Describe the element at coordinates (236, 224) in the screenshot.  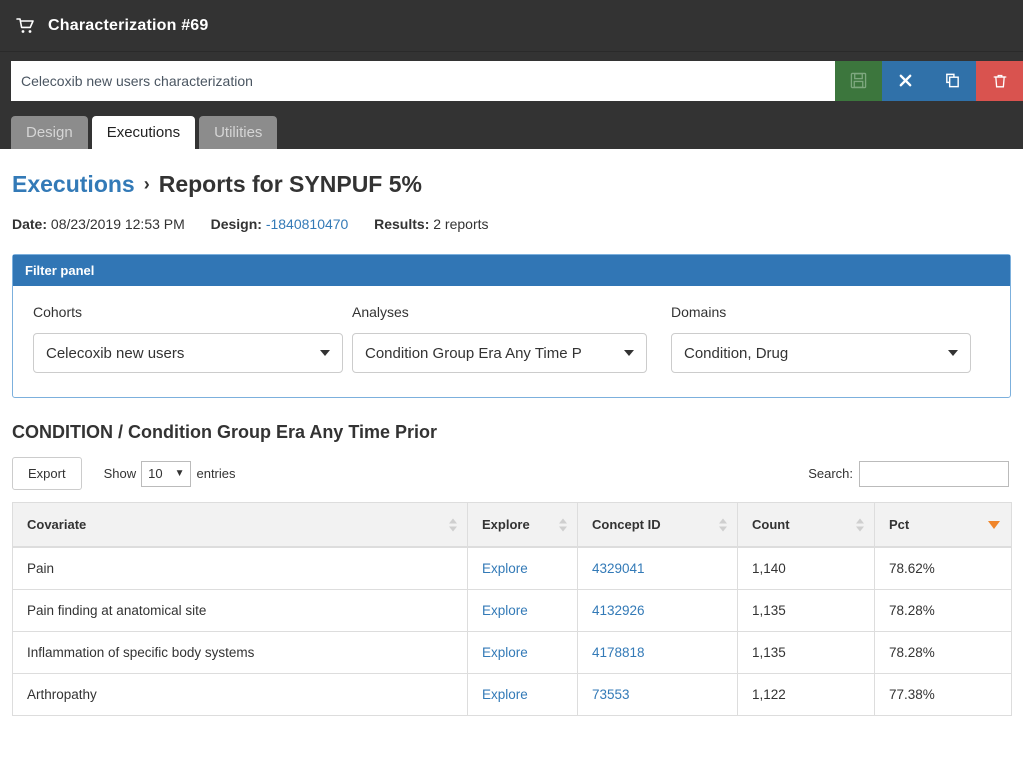
I see `meta-design-label: Design:` at that location.